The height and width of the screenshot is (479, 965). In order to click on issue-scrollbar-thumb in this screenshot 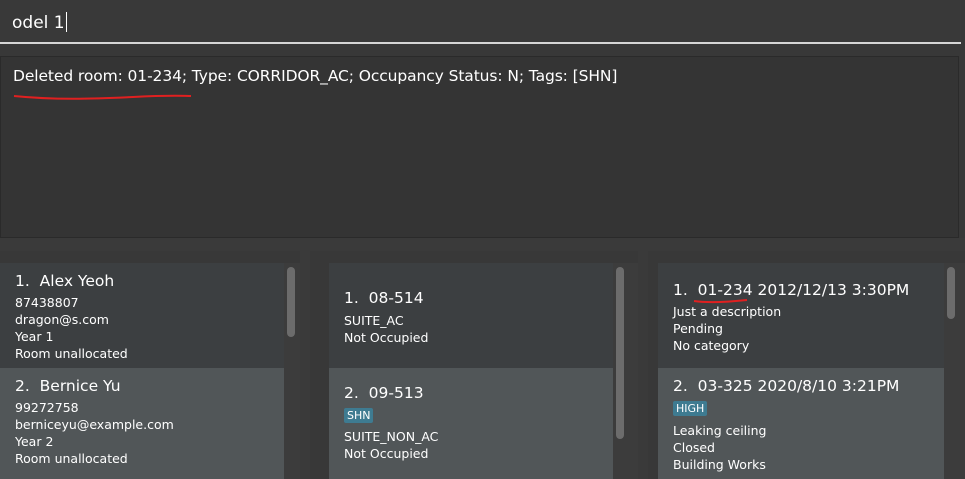, I will do `click(951, 293)`.